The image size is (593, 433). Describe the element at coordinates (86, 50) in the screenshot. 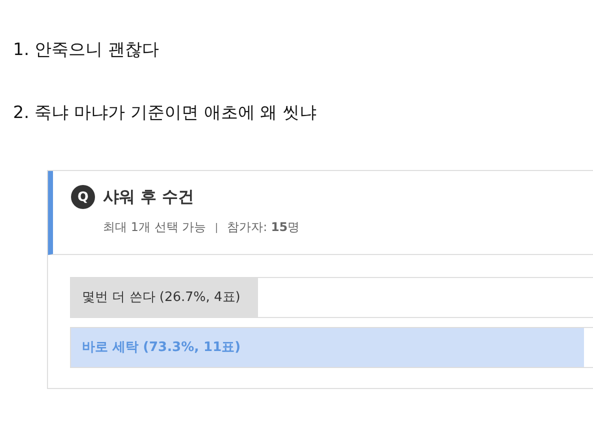

I see `list-item-text: 1. 안죽으니 괜찮다` at that location.